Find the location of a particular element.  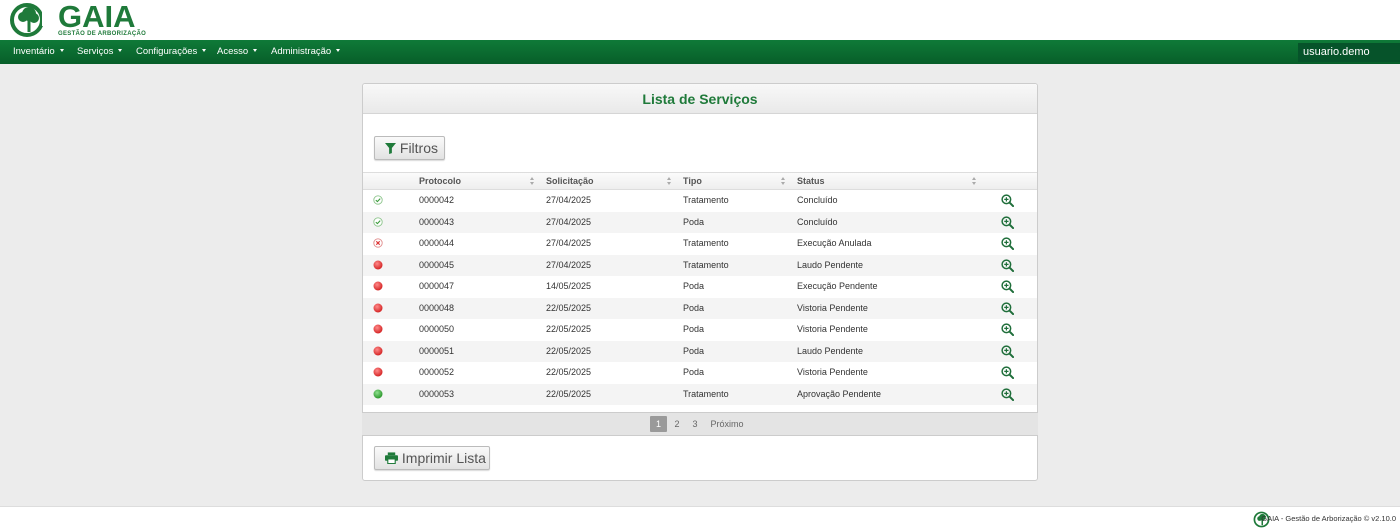

print-button-label: Imprimir Lista is located at coordinates (443, 458).